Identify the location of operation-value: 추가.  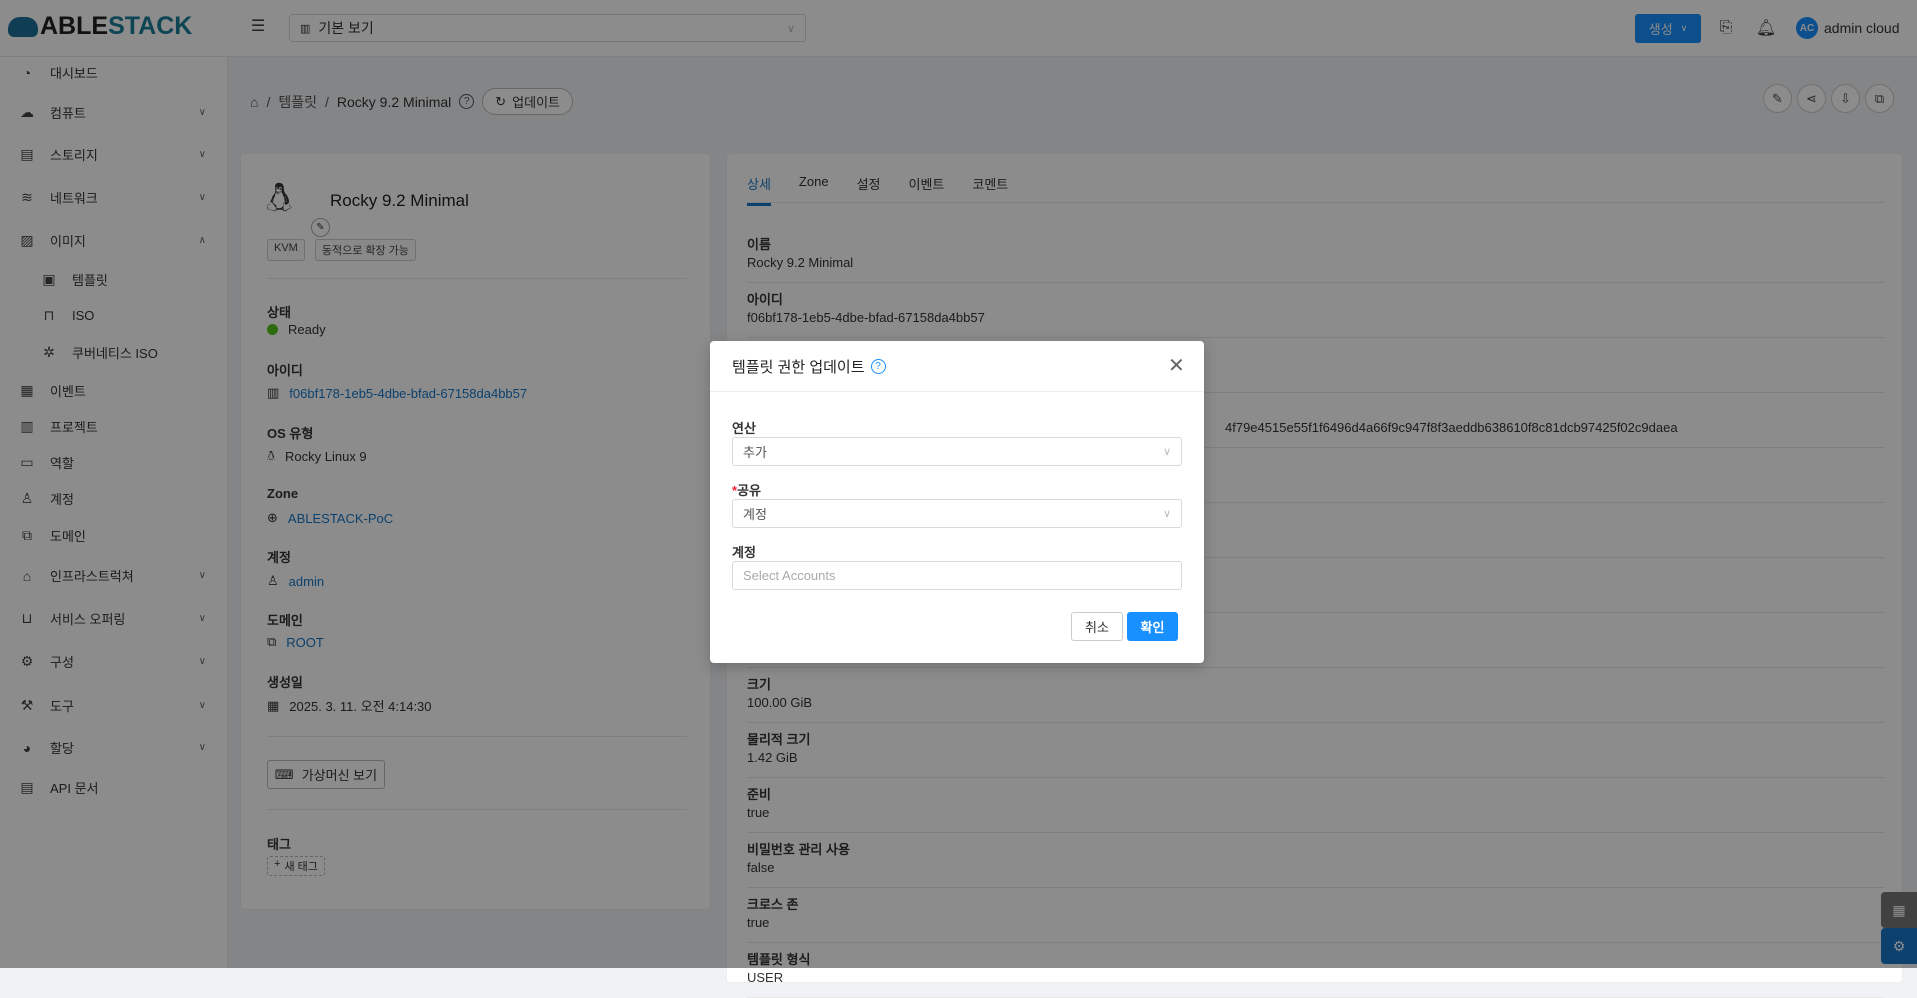
(755, 452).